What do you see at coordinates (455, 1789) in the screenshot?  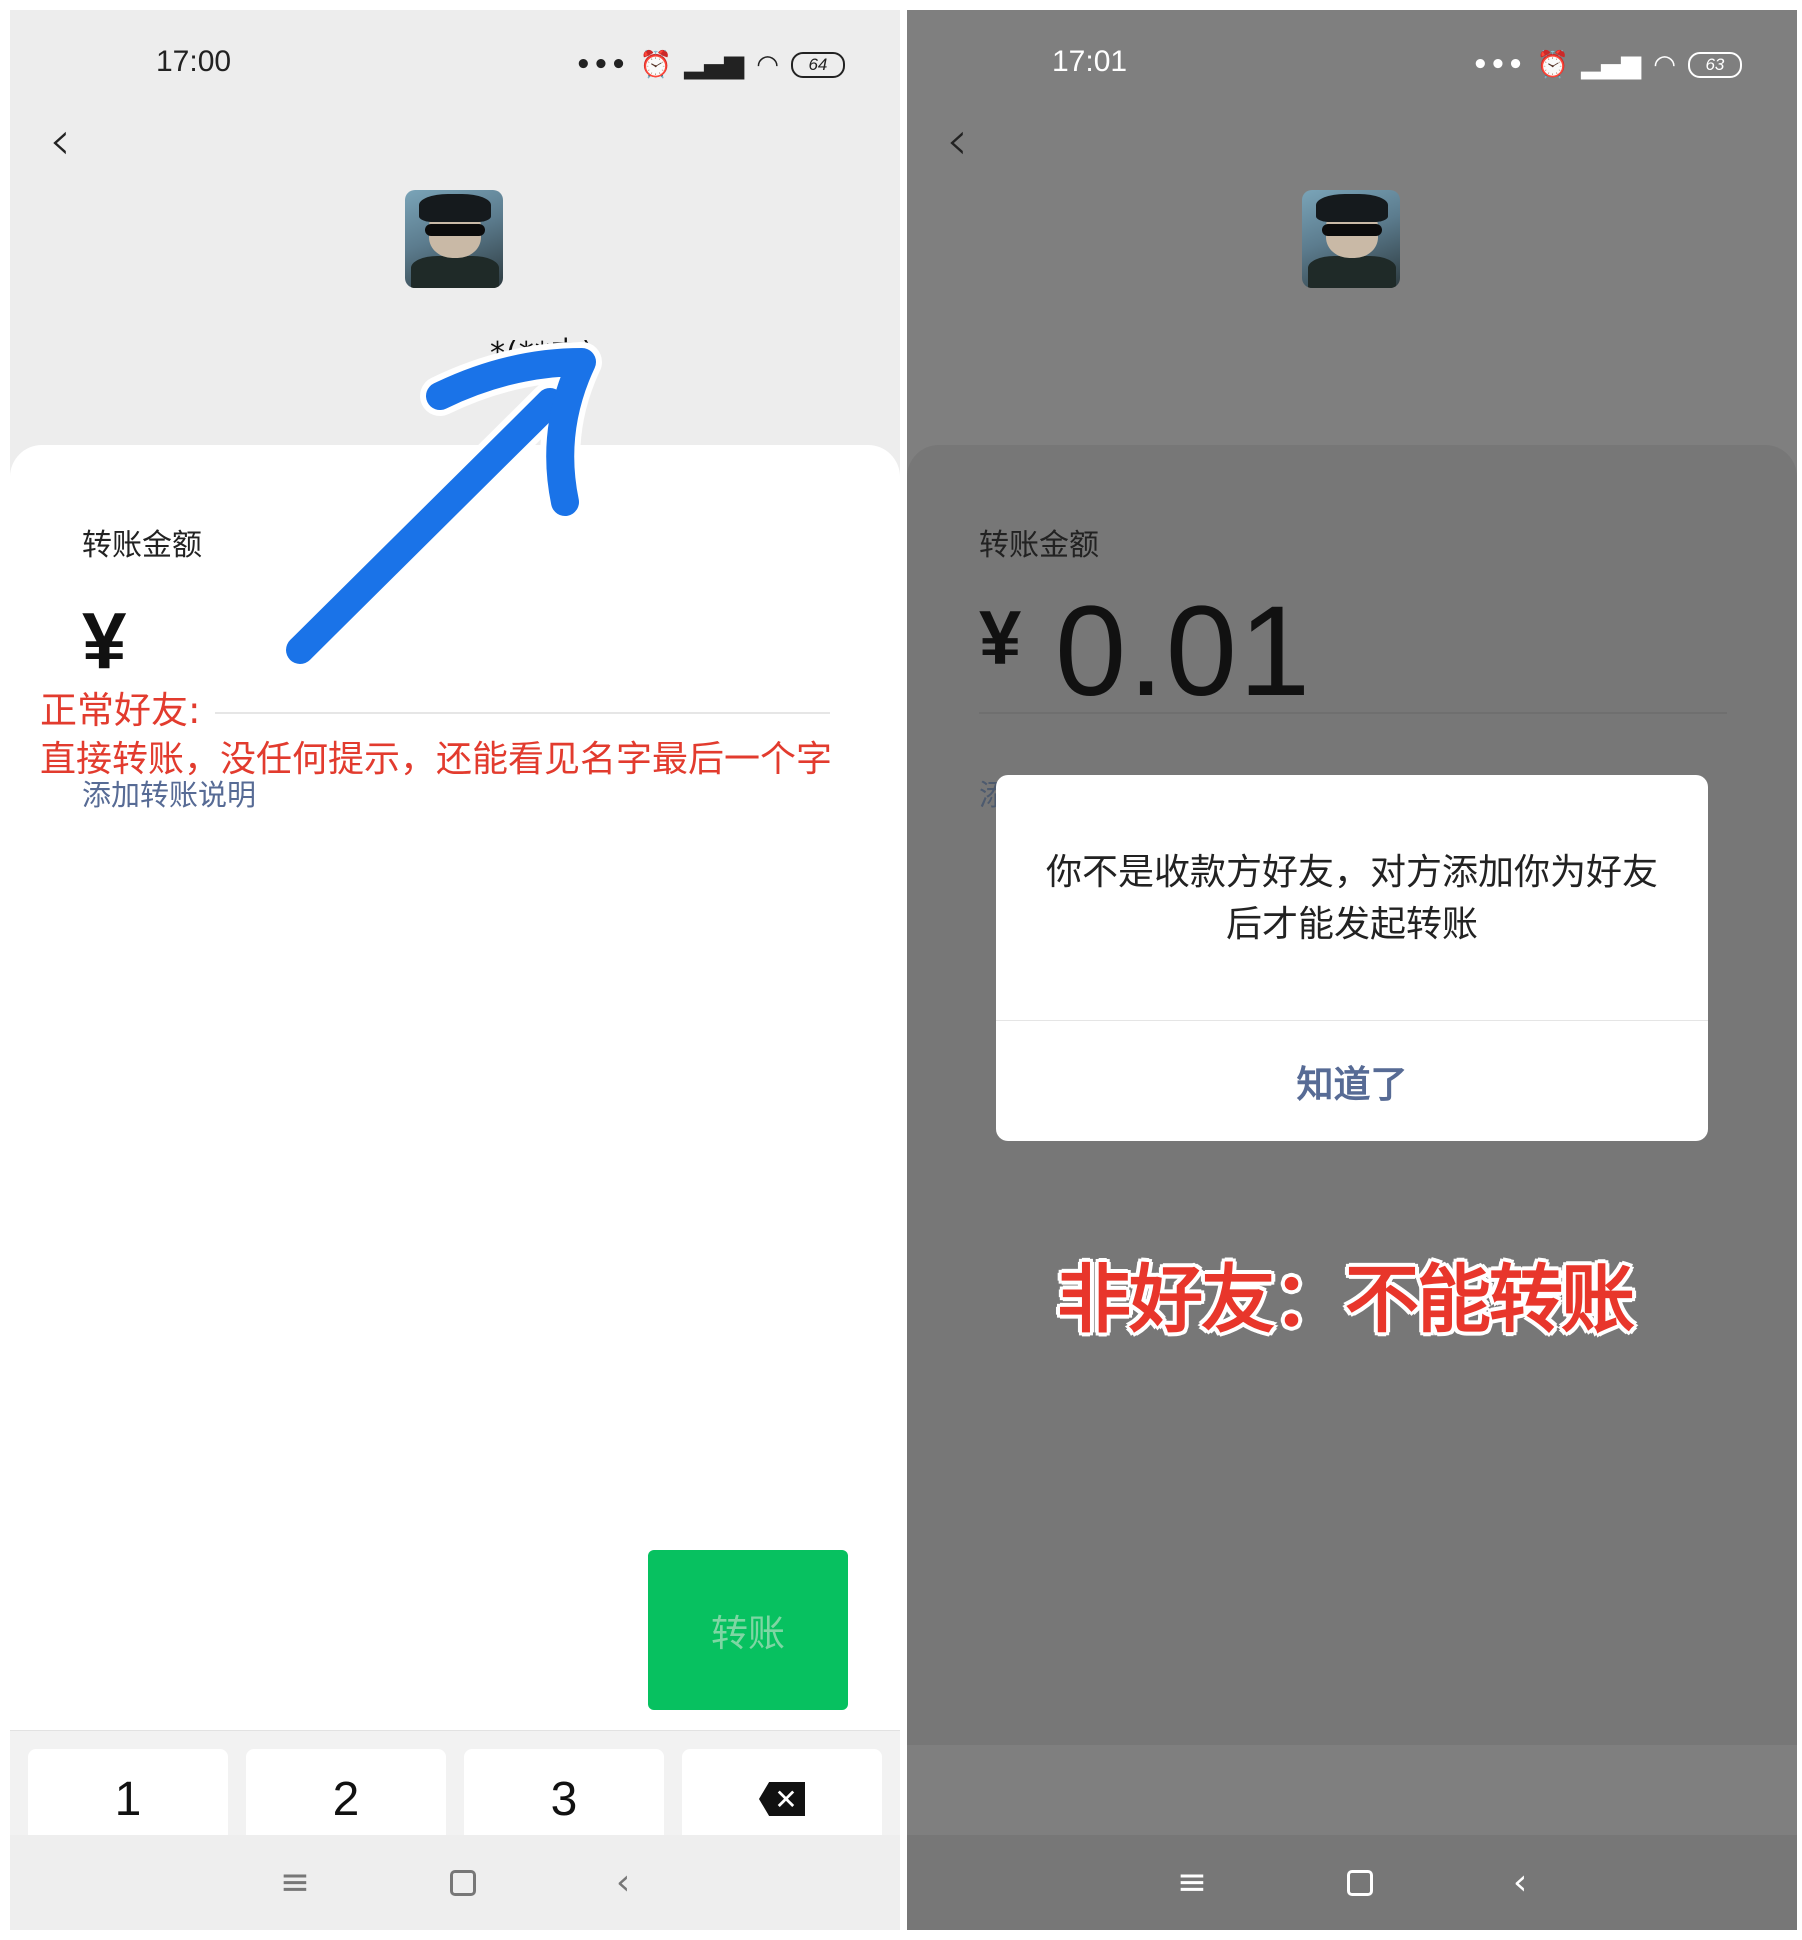 I see `numeric-keypad: 1 2 3 ✕` at bounding box center [455, 1789].